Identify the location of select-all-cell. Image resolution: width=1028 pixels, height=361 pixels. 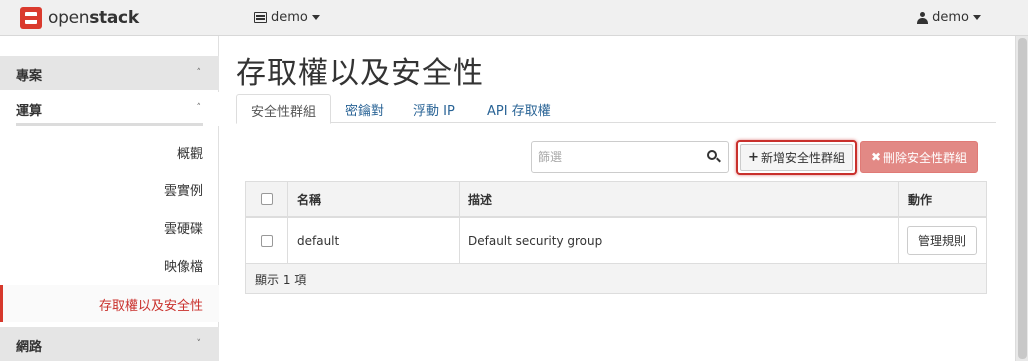
(266, 199).